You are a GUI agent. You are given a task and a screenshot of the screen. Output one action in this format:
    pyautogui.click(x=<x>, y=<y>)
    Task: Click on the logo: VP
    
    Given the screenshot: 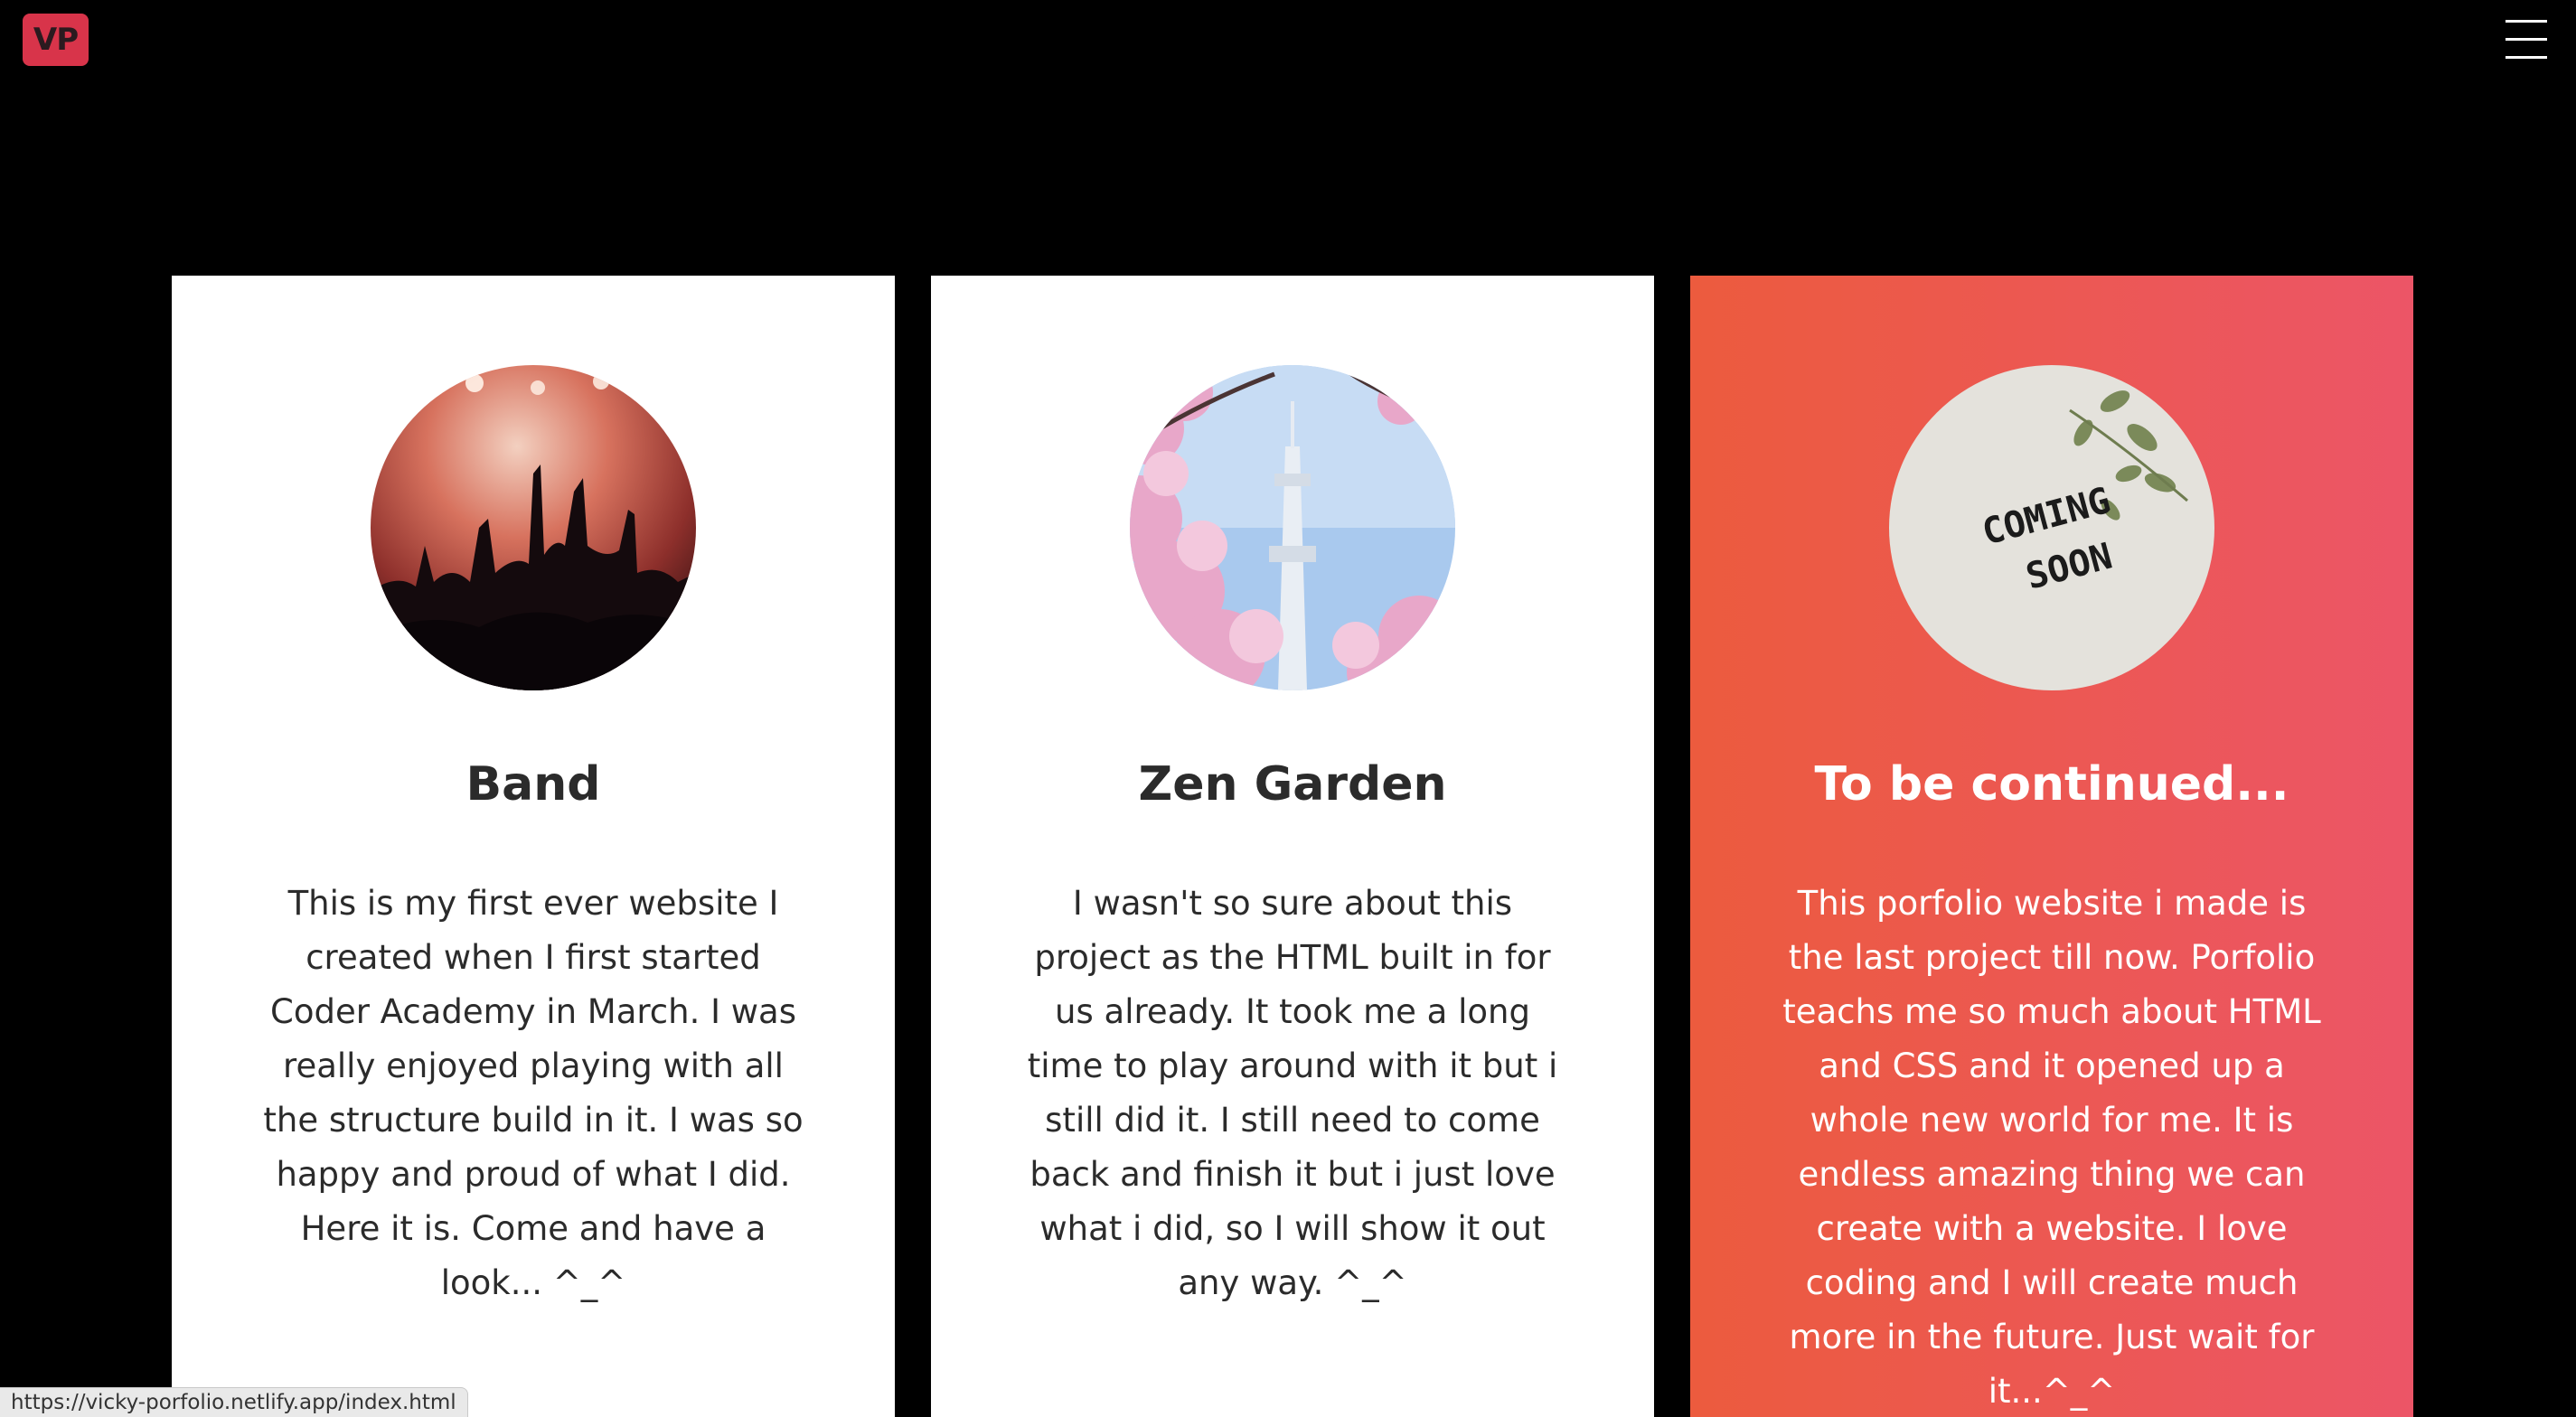 What is the action you would take?
    pyautogui.click(x=56, y=40)
    